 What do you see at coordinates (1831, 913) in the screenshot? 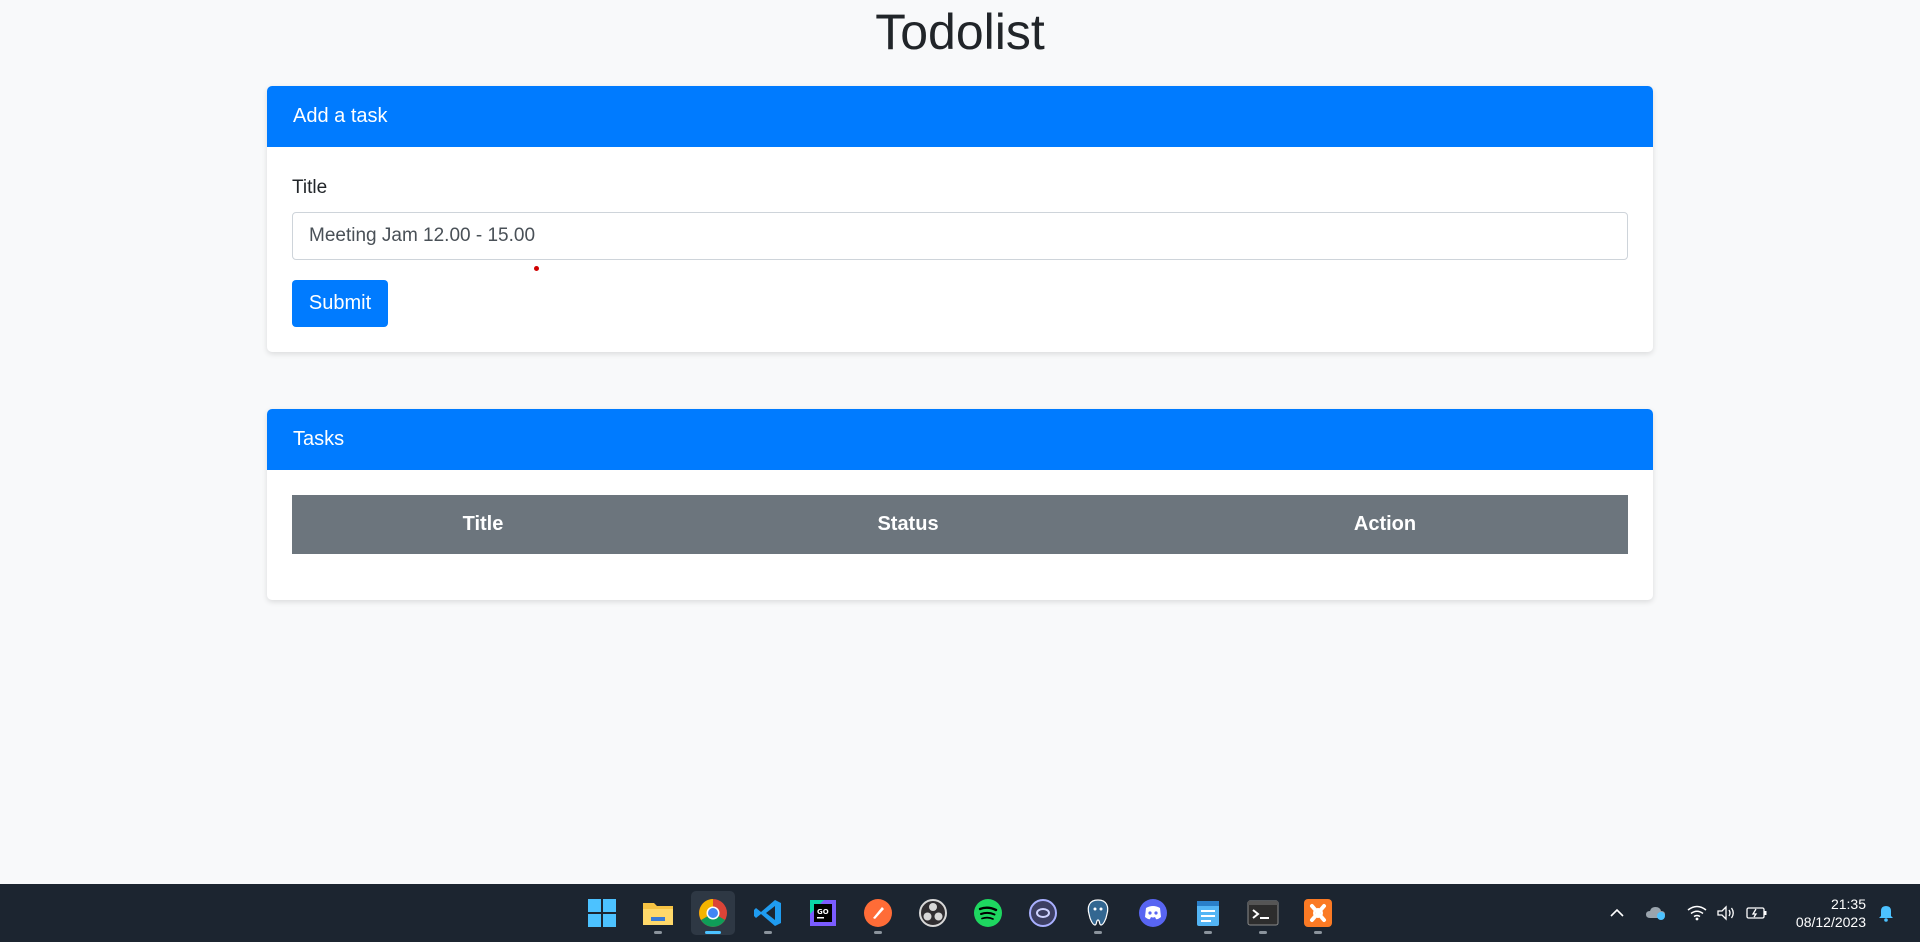
I see `clock: 21:35 08/12/2023` at bounding box center [1831, 913].